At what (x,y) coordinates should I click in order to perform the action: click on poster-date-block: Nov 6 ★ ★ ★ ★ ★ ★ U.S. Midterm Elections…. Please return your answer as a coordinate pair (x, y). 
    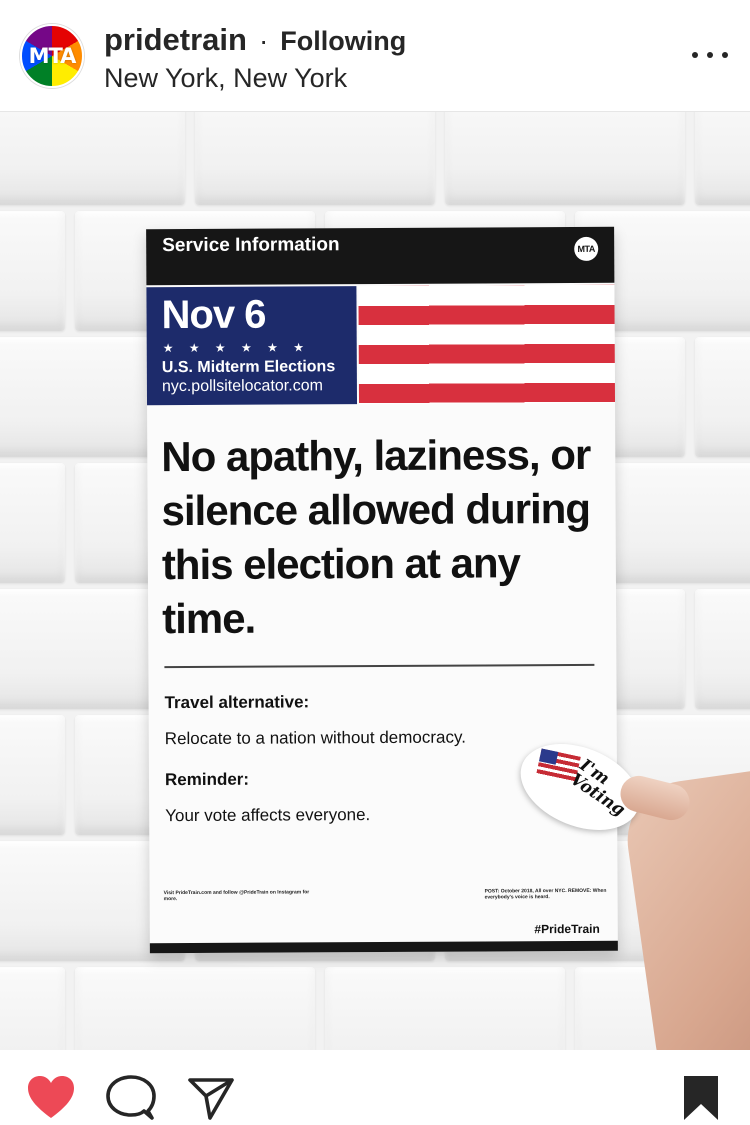
    Looking at the image, I should click on (252, 346).